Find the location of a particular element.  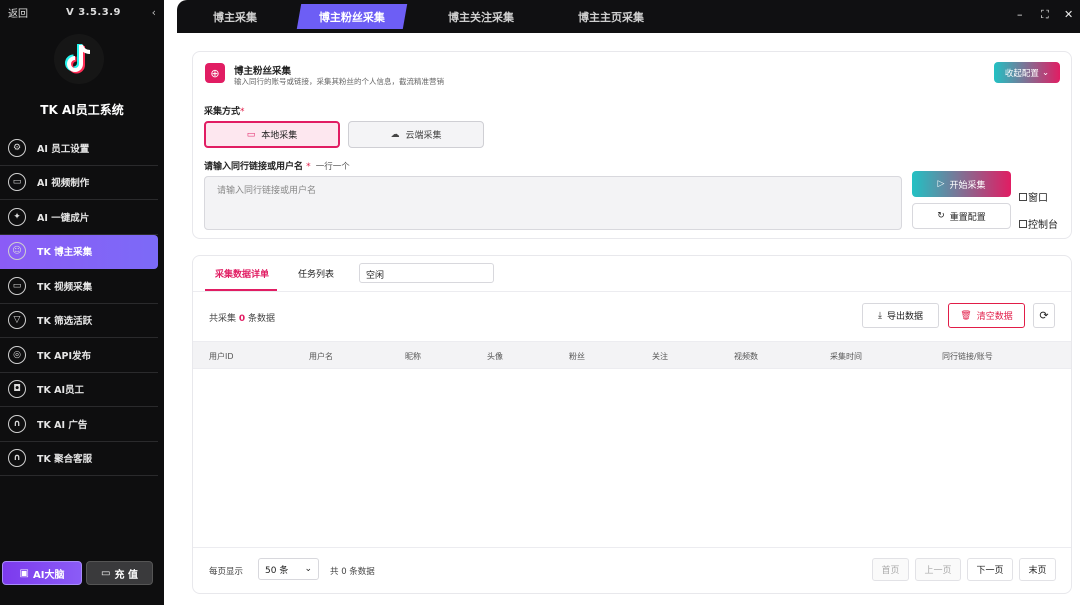

status-field: 空闲 is located at coordinates (426, 273).